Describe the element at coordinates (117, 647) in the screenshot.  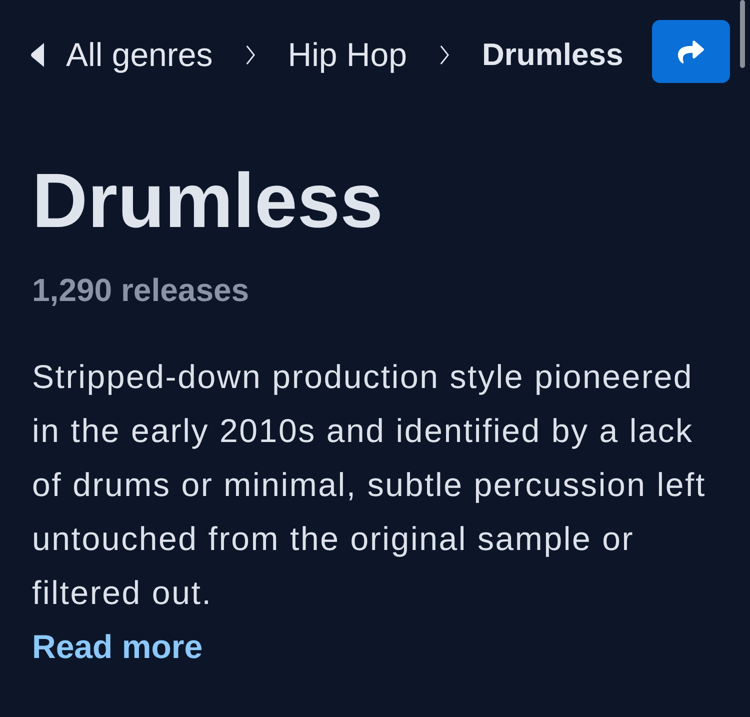
I see `read-more-link: Read more` at that location.